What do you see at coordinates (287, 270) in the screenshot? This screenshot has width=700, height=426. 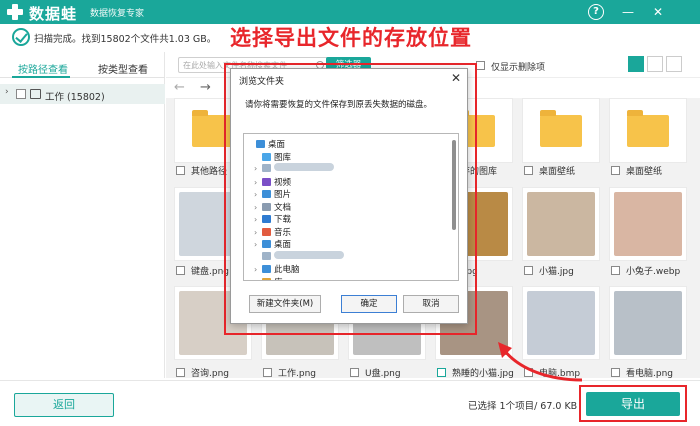 I see `folder-tree-label: 此电脑` at bounding box center [287, 270].